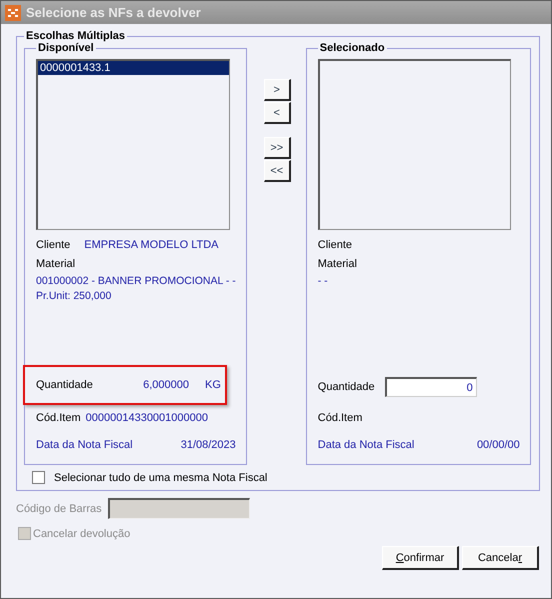  I want to click on transfer-button: <<, so click(277, 171).